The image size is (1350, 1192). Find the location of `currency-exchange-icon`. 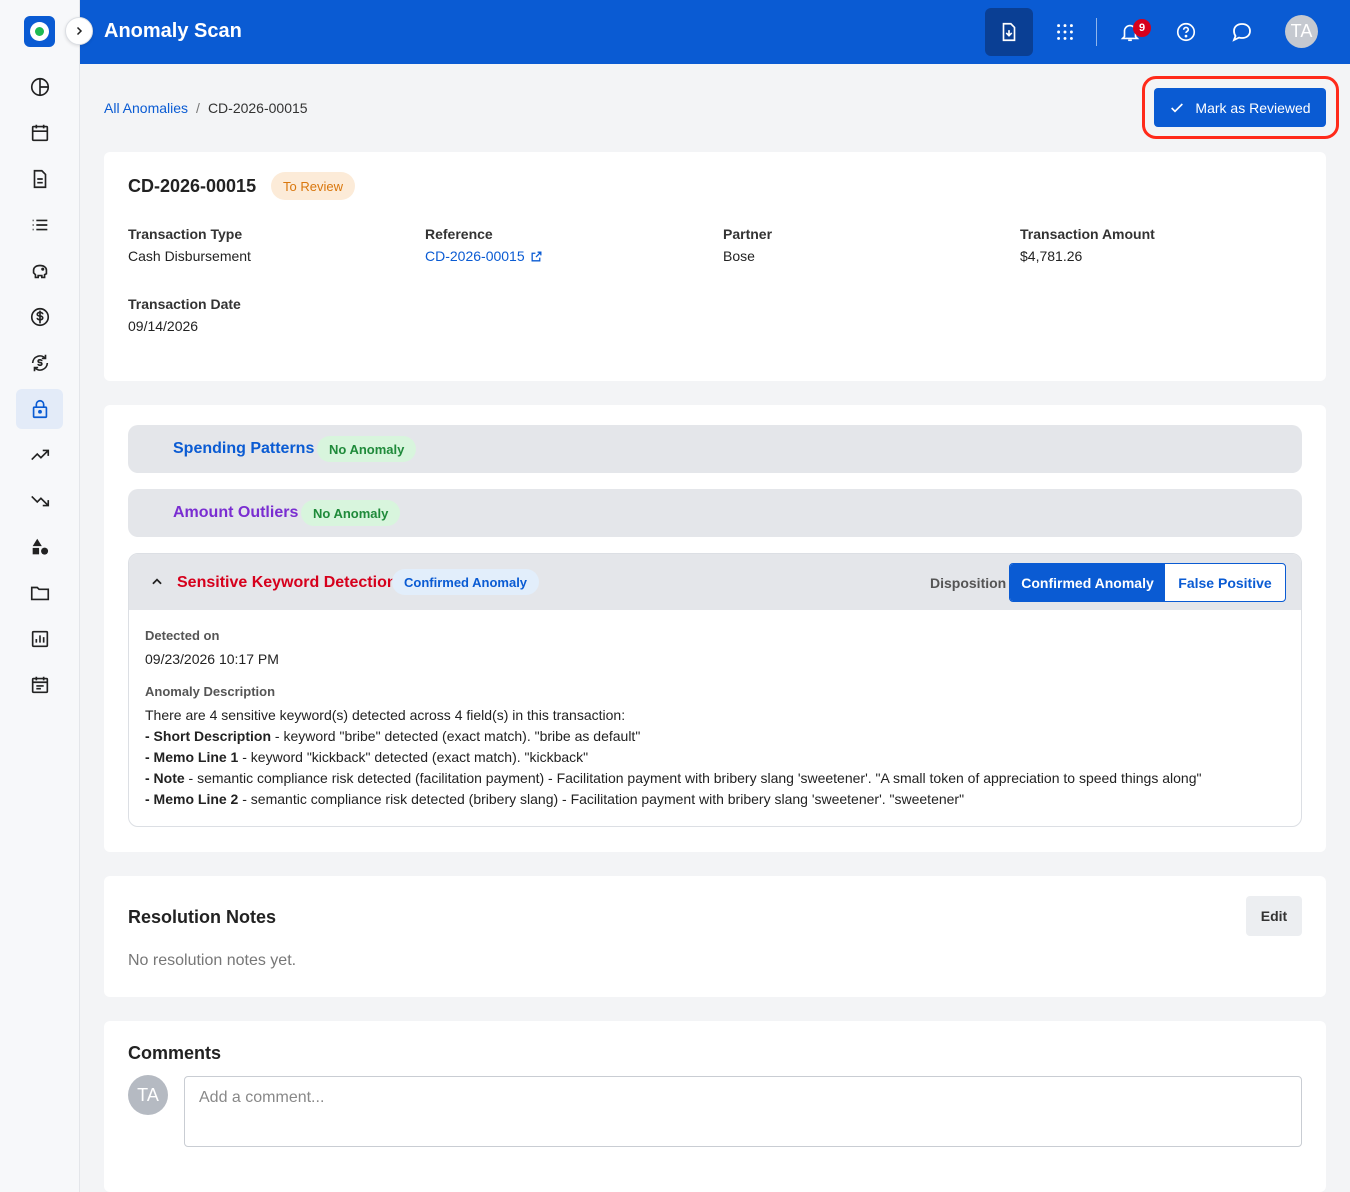

currency-exchange-icon is located at coordinates (39, 363).